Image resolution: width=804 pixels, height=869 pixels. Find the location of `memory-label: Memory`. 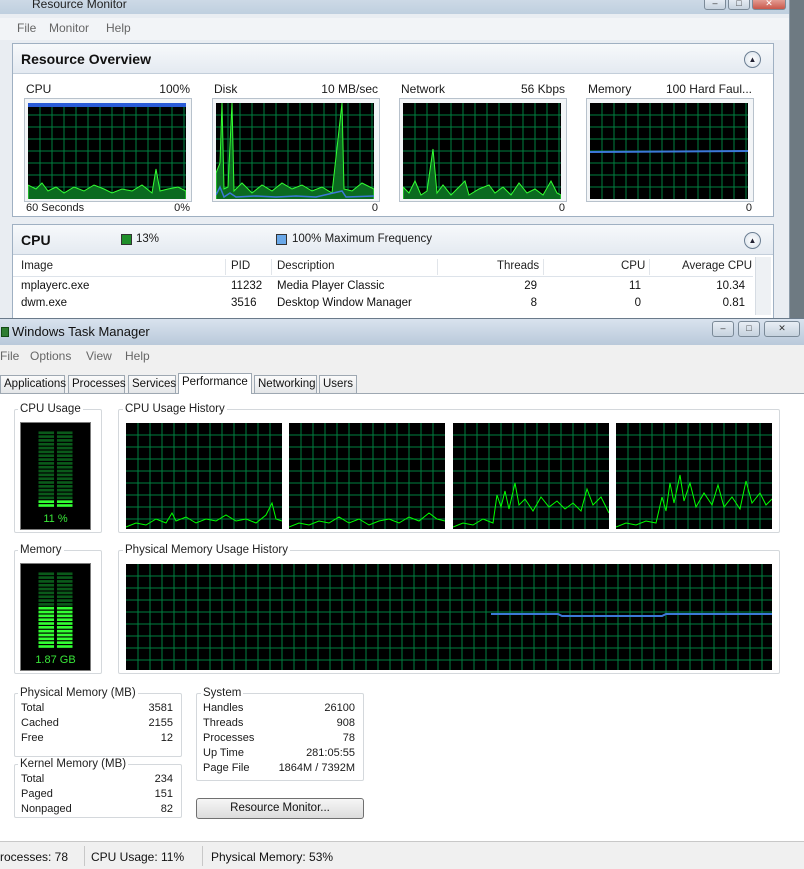

memory-label: Memory is located at coordinates (41, 550).